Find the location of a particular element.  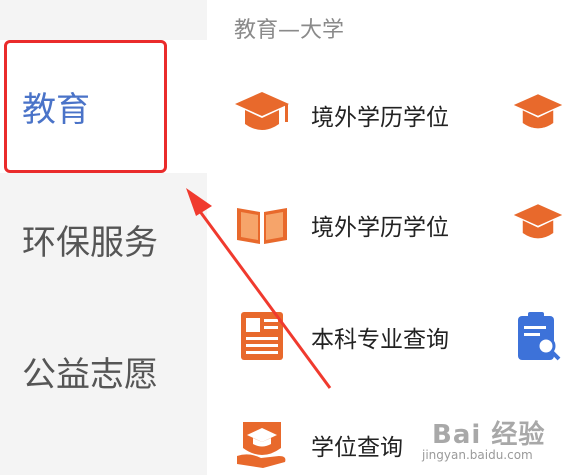

sidebar-item-label: 环保服务 is located at coordinates (90, 243).